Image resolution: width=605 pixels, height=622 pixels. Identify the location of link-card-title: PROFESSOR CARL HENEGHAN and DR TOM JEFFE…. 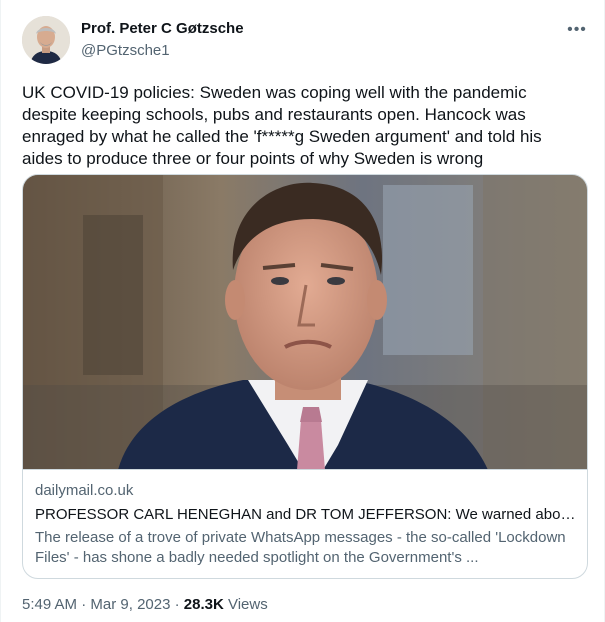
(306, 515).